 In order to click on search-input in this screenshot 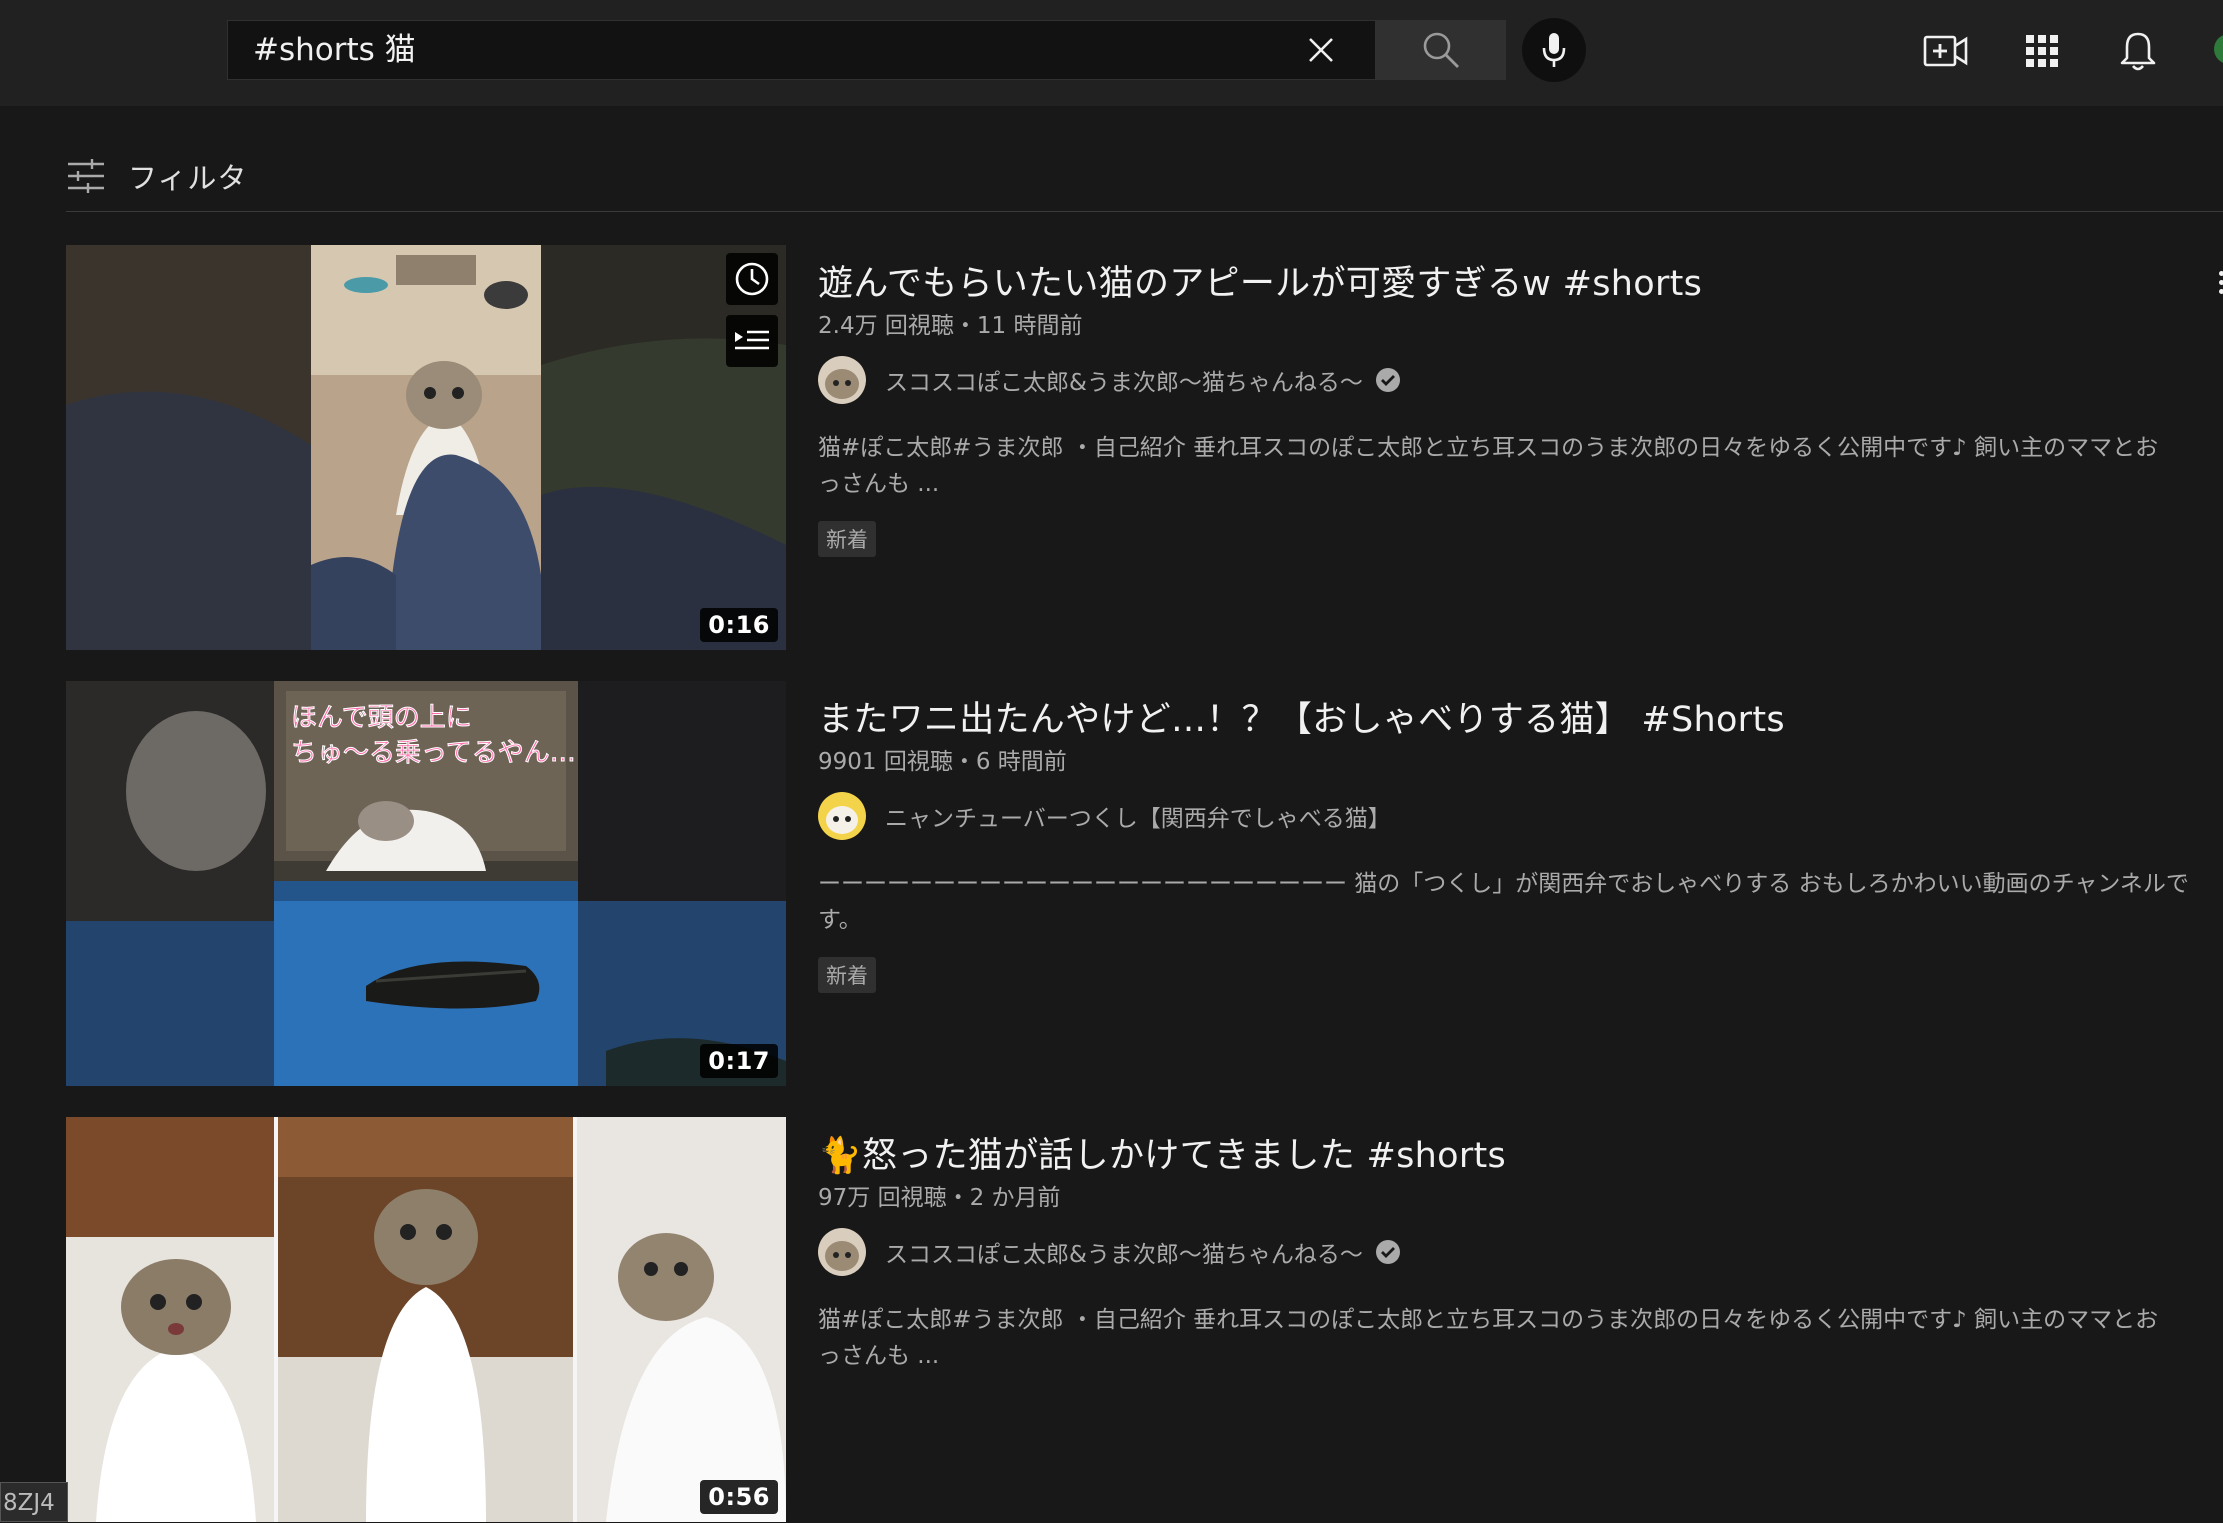, I will do `click(753, 50)`.